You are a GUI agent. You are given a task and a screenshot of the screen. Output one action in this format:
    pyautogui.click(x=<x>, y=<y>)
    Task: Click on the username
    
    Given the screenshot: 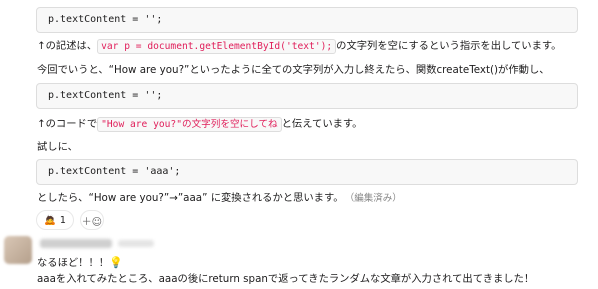 What is the action you would take?
    pyautogui.click(x=76, y=243)
    